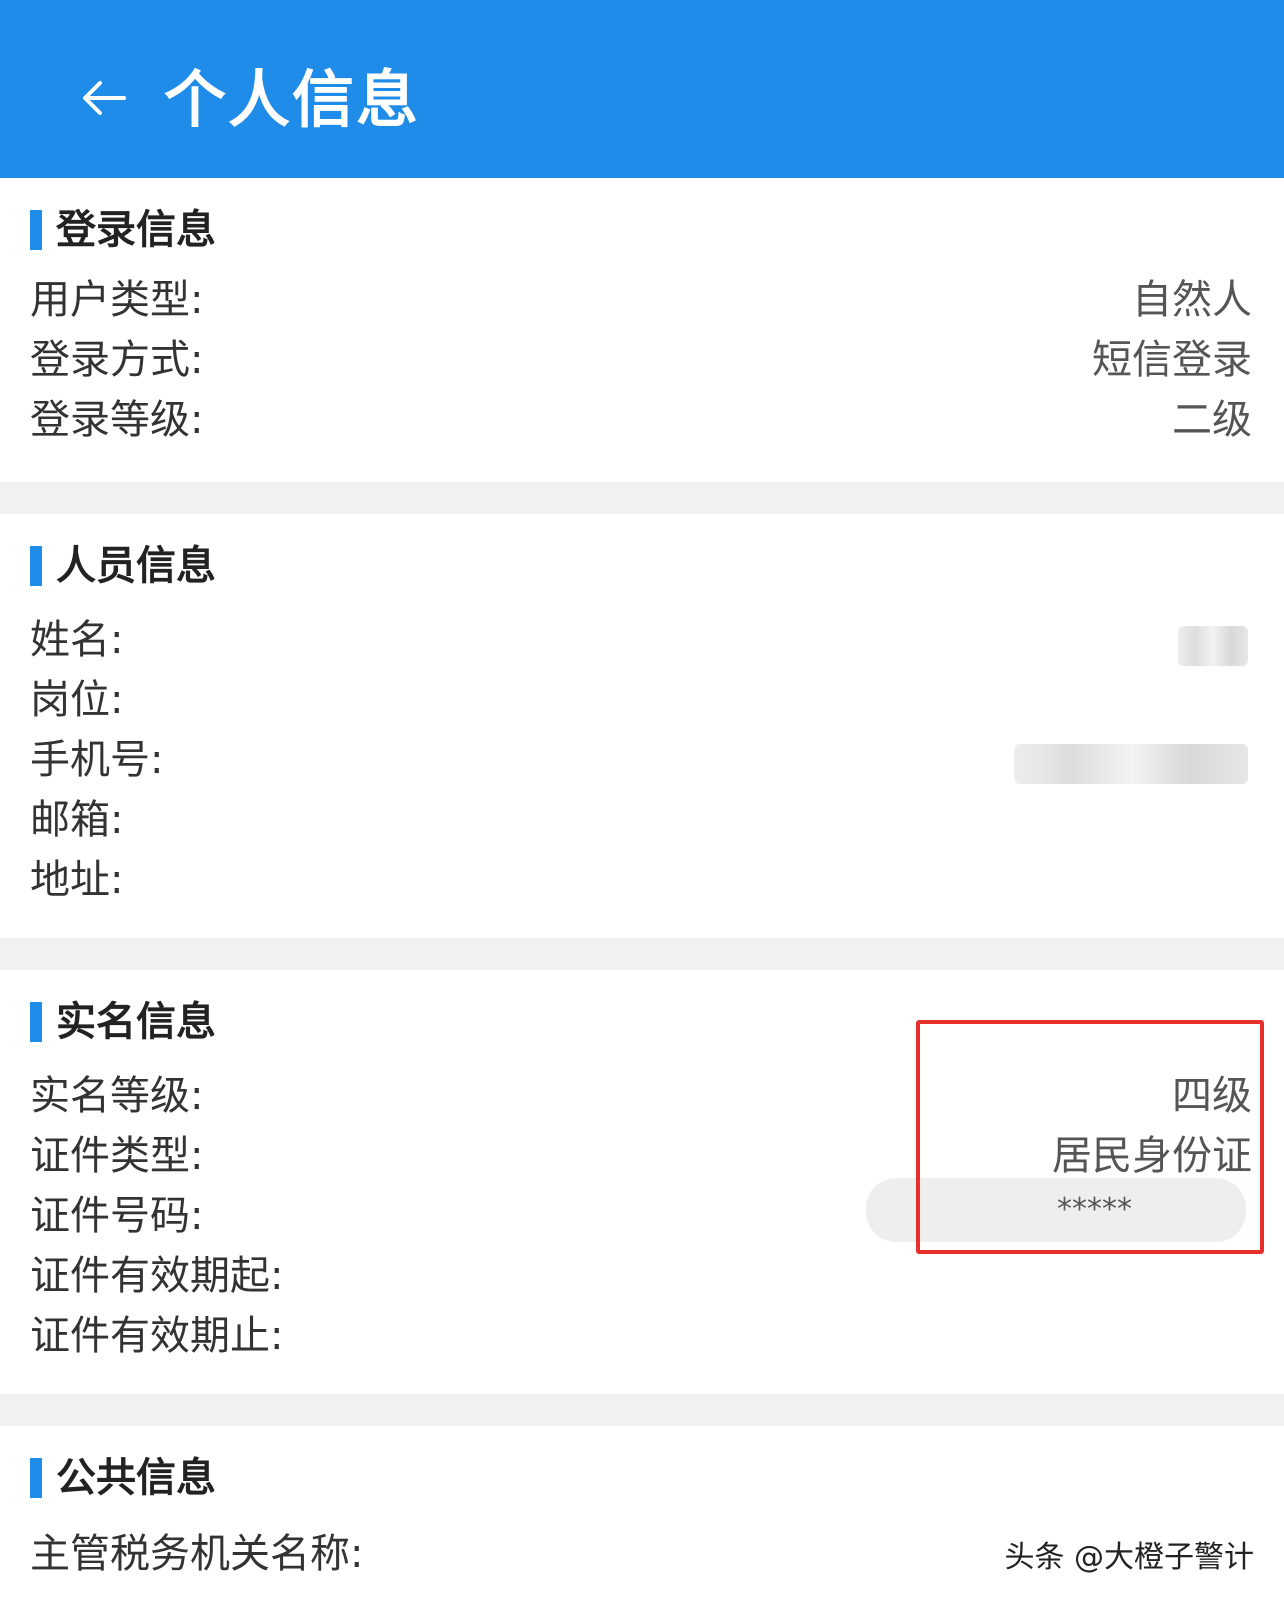  Describe the element at coordinates (642, 89) in the screenshot. I see `app-header: 个人信息` at that location.